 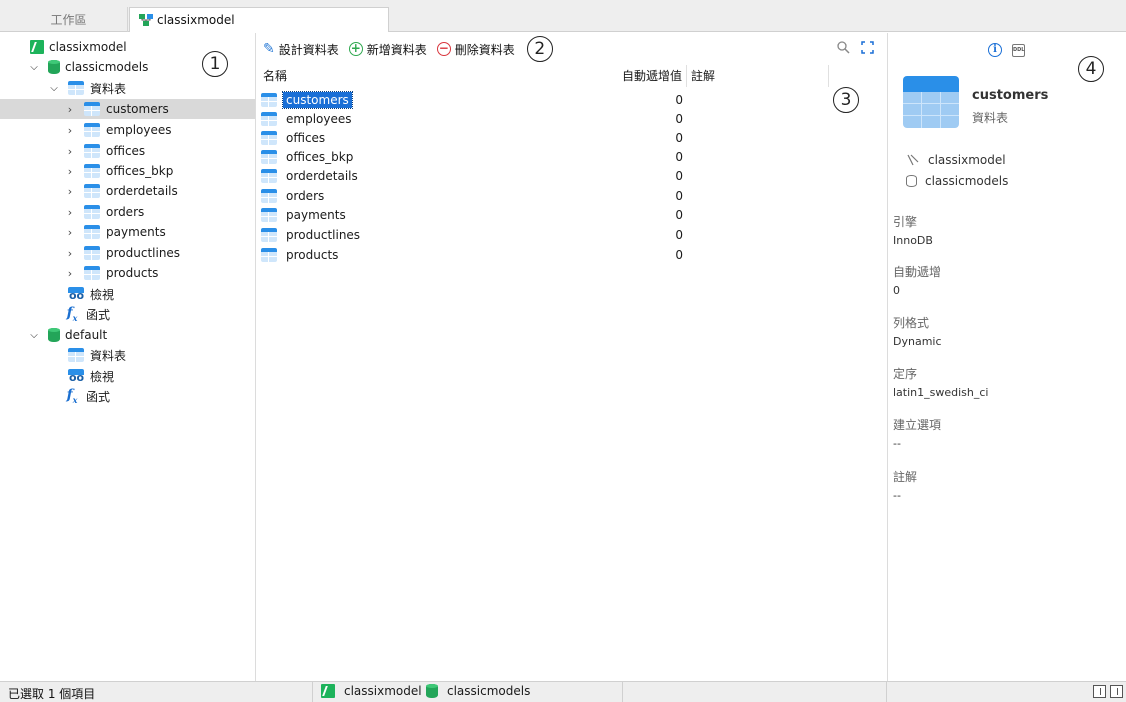 What do you see at coordinates (642, 76) in the screenshot?
I see `column-header-auto-increment: 自動遞增值` at bounding box center [642, 76].